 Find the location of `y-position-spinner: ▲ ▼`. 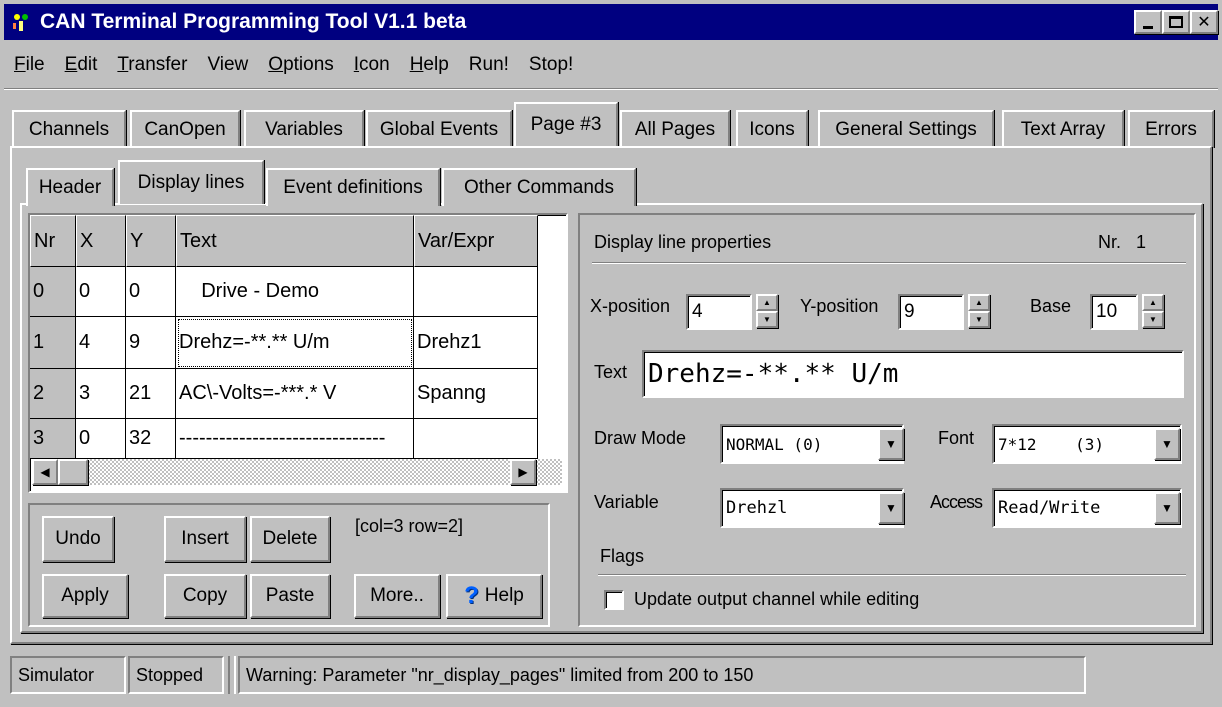

y-position-spinner: ▲ ▼ is located at coordinates (979, 311).